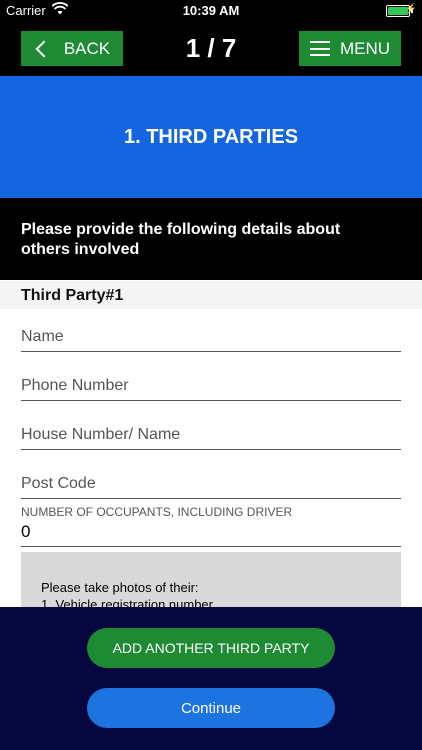  I want to click on phone-input, so click(211, 386).